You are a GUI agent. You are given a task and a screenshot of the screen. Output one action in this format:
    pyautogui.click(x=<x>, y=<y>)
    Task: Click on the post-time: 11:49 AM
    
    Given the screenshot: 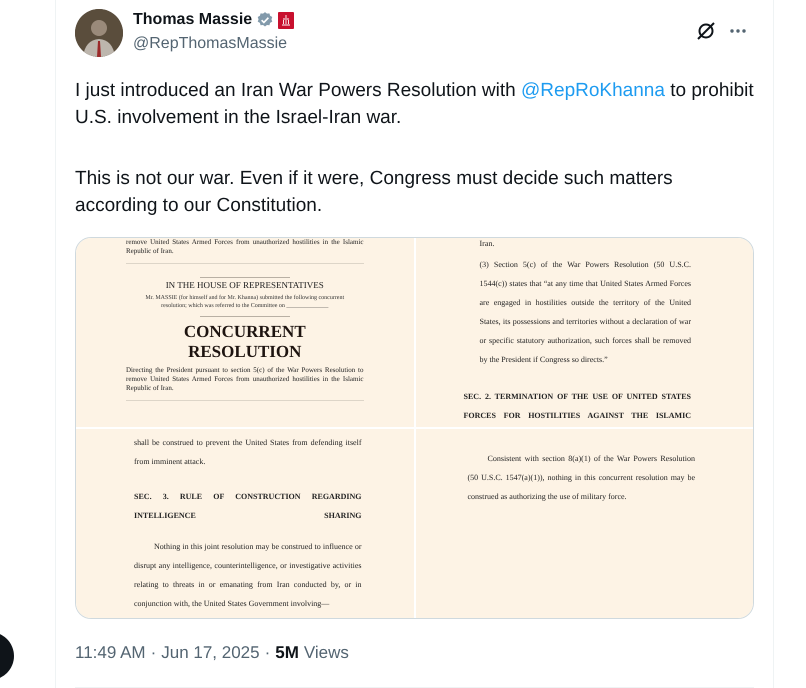 What is the action you would take?
    pyautogui.click(x=110, y=653)
    